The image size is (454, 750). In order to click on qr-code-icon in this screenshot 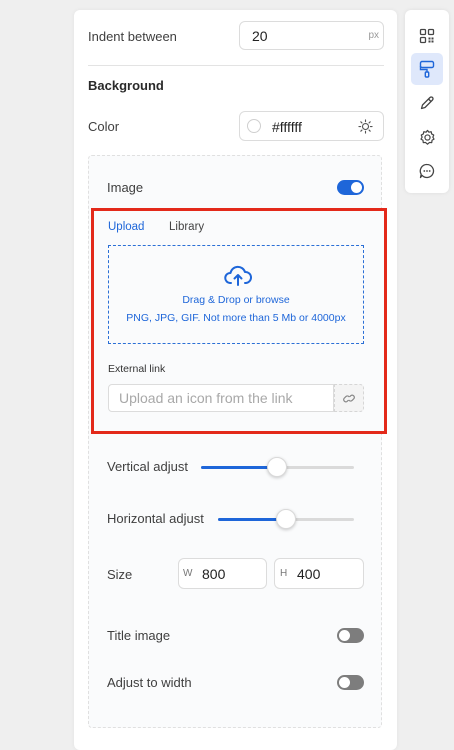, I will do `click(427, 36)`.